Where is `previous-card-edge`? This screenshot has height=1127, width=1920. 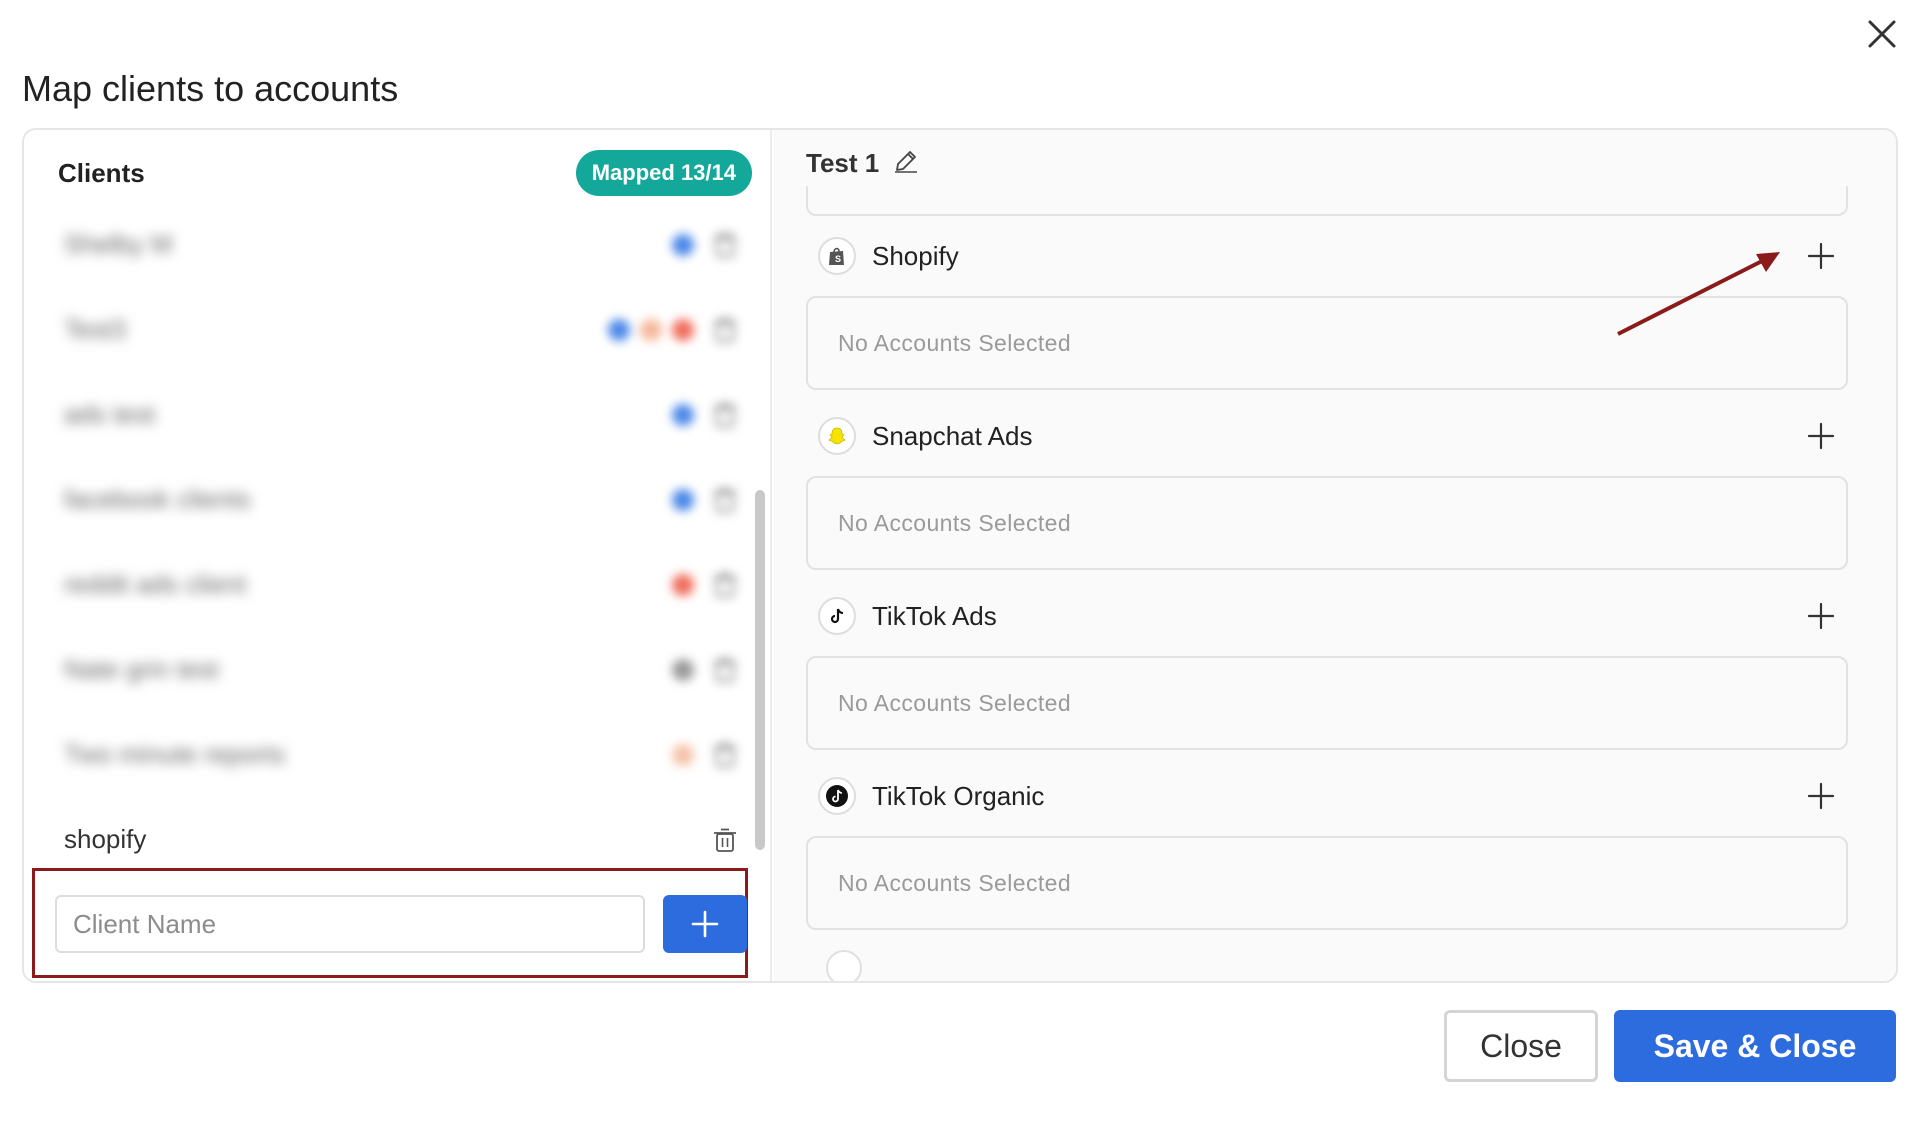
previous-card-edge is located at coordinates (1327, 201).